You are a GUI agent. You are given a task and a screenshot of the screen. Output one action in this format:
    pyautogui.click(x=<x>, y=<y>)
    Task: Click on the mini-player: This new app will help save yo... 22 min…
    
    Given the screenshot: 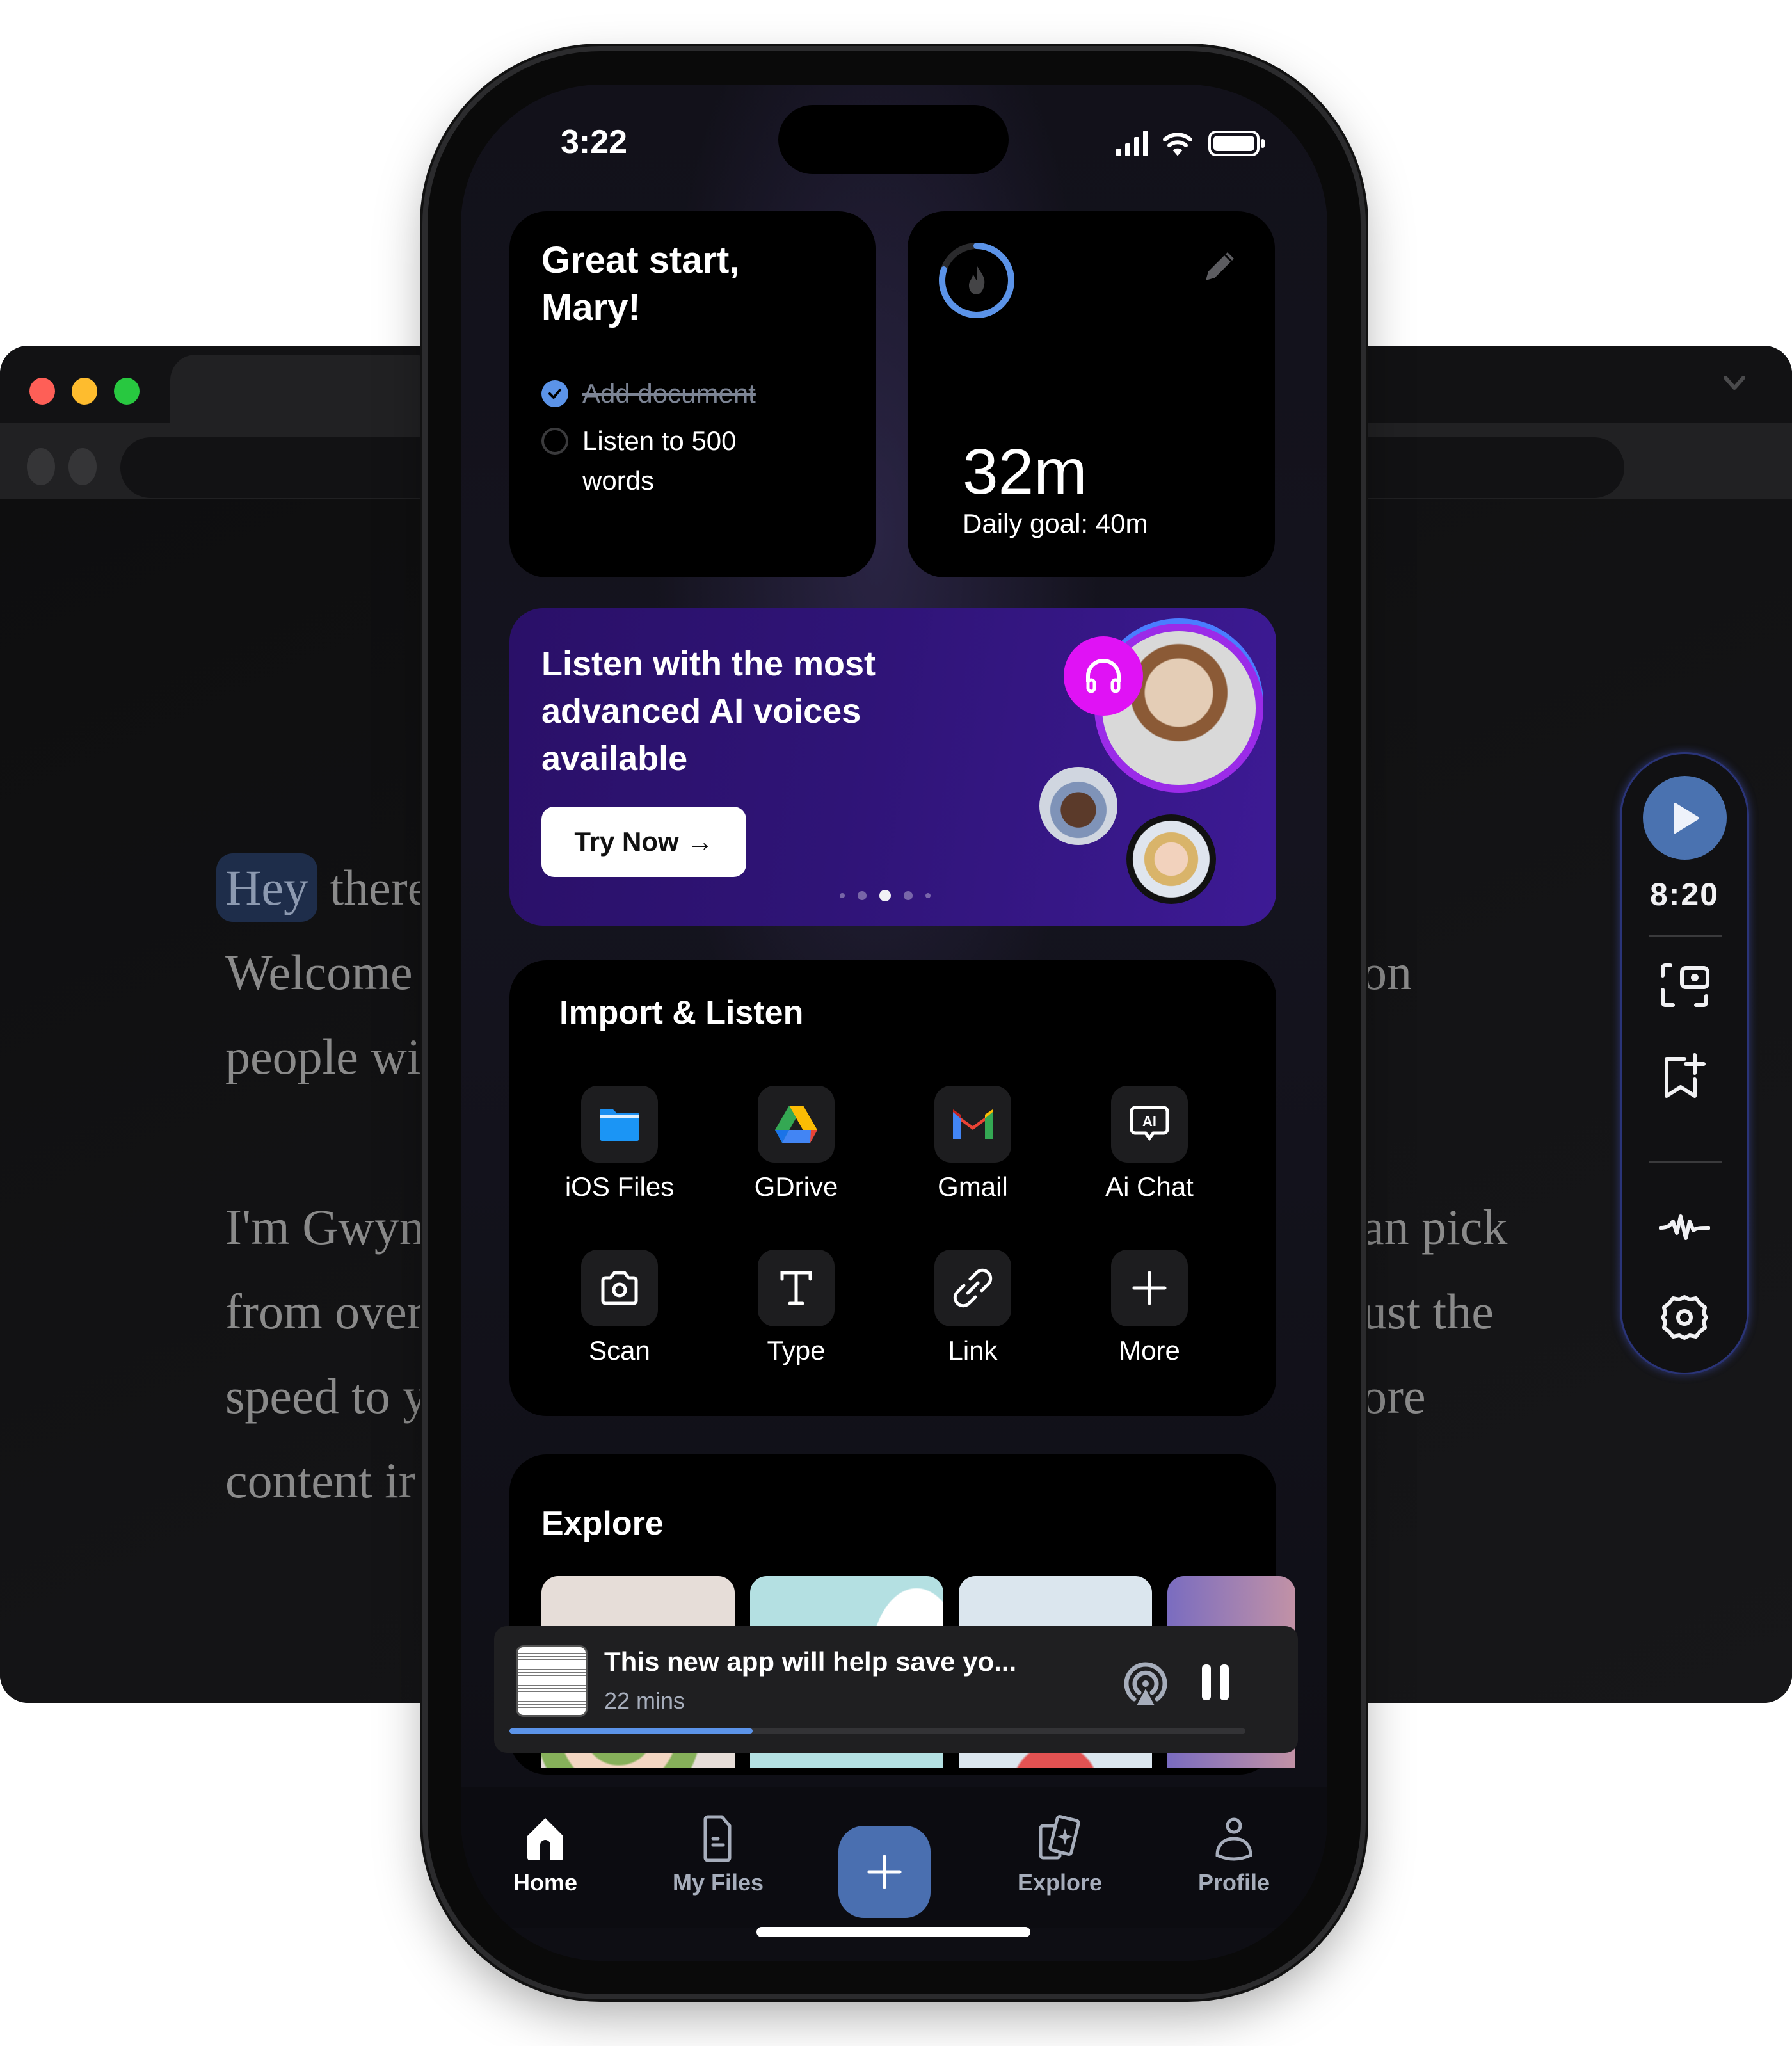 What is the action you would take?
    pyautogui.click(x=896, y=1689)
    